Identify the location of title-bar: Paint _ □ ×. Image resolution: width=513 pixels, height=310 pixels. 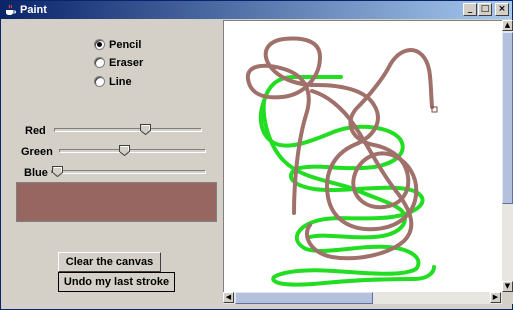
(256, 10).